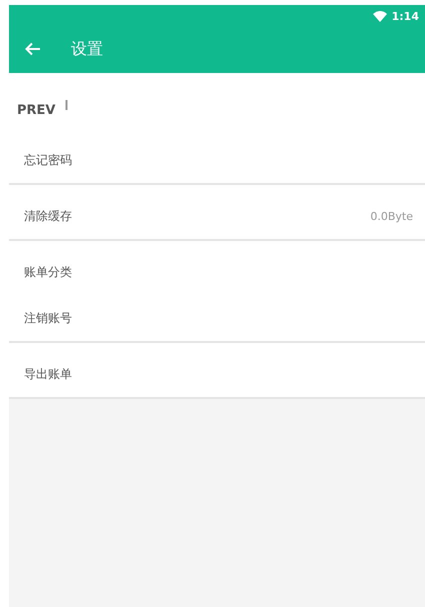  I want to click on row-label: 清除缓存, so click(48, 216).